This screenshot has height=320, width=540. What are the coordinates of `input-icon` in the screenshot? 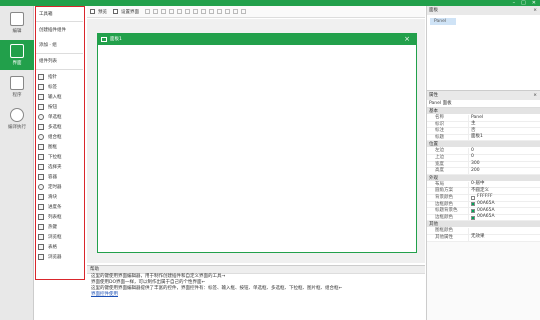 It's located at (41, 96).